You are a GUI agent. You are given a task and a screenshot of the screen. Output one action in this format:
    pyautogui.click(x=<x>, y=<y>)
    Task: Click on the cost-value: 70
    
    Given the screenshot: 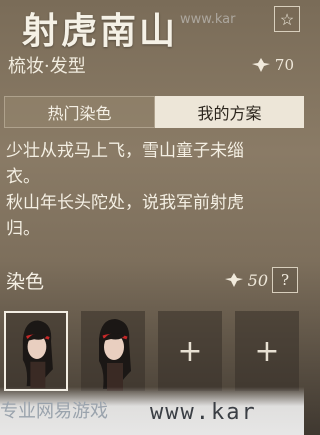 What is the action you would take?
    pyautogui.click(x=284, y=65)
    